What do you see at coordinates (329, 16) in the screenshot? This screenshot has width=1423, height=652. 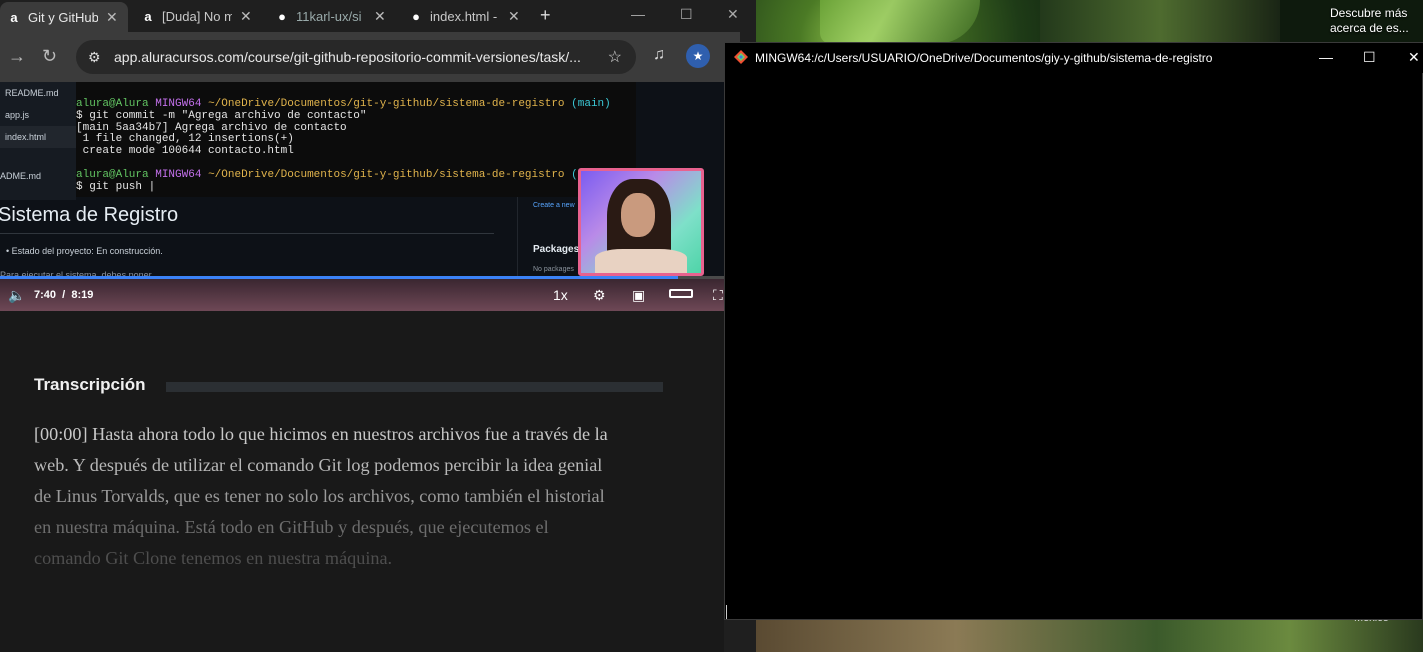 I see `tab-title: 11karl-ux/si` at bounding box center [329, 16].